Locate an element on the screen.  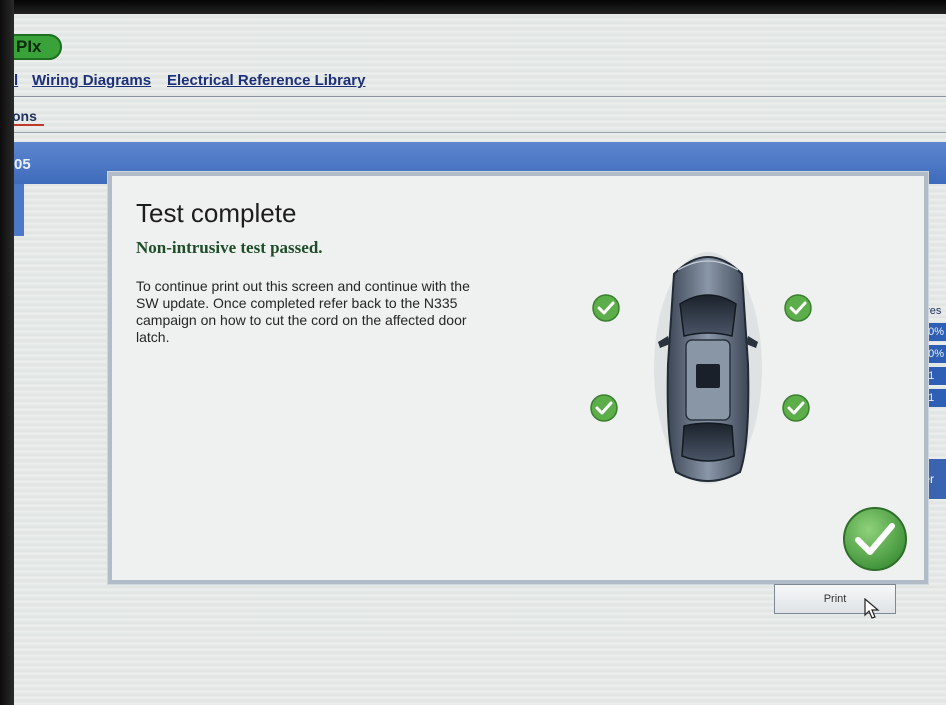
dialog-title: Test complete is located at coordinates (216, 213).